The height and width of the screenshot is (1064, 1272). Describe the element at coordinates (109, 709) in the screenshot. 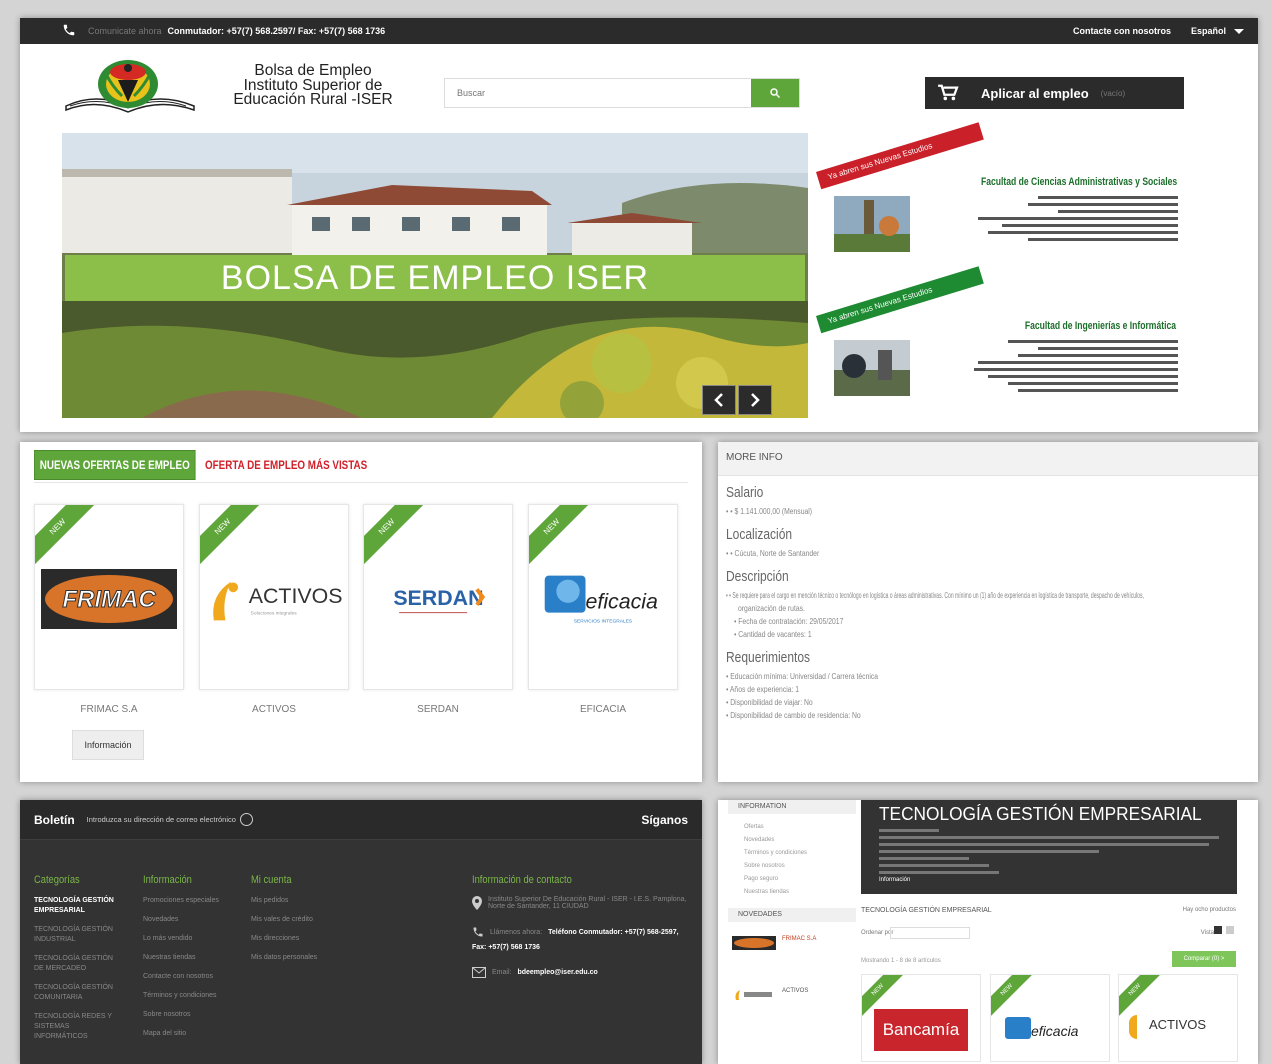

I see `offer-name: FRIMAC S.A` at that location.